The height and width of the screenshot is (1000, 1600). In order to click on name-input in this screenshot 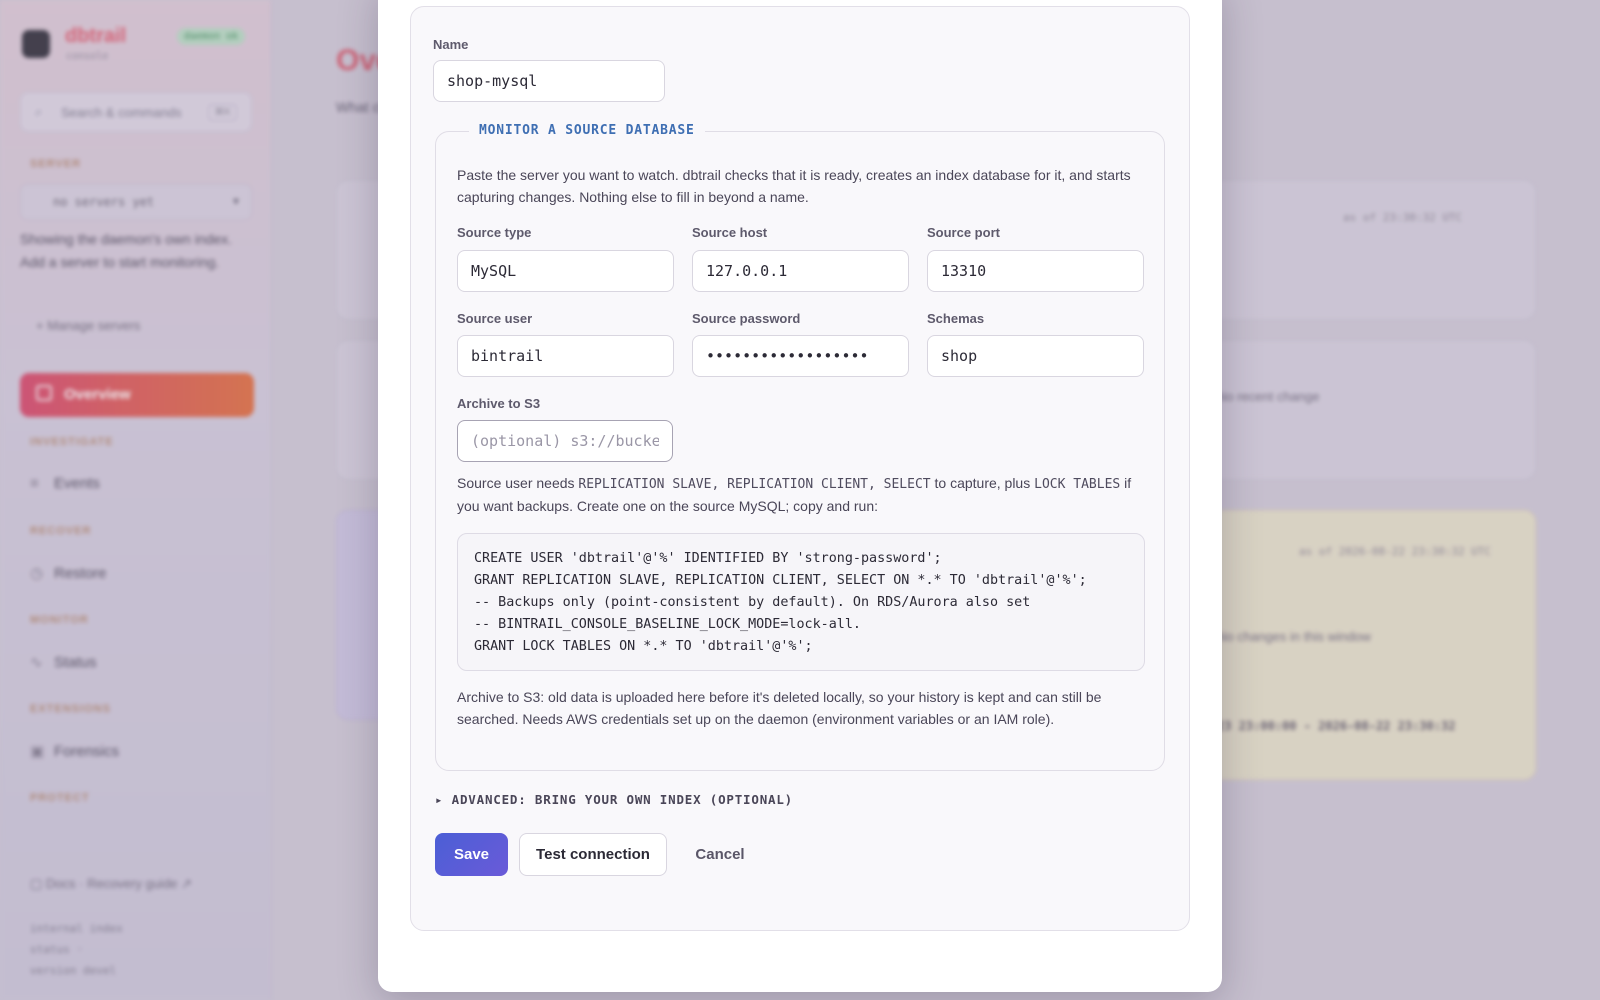, I will do `click(549, 81)`.